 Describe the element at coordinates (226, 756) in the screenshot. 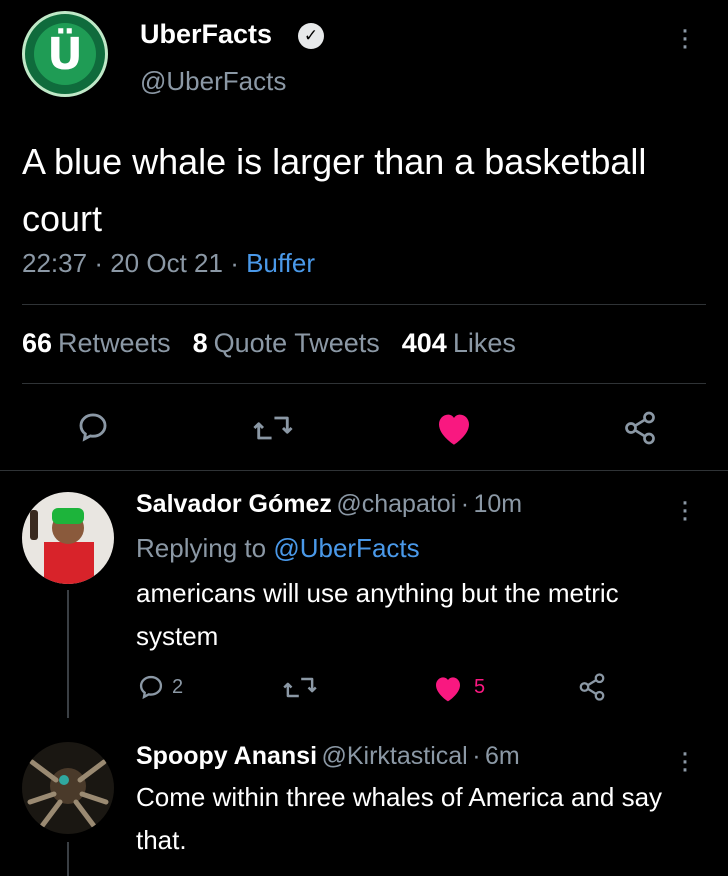

I see `reply-author-name: Spoopy Anansi` at that location.